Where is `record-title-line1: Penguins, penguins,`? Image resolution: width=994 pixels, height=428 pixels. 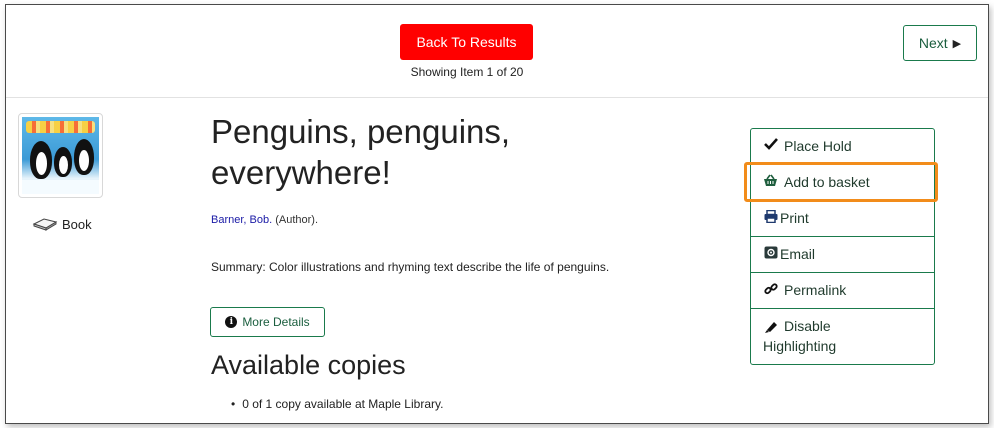
record-title-line1: Penguins, penguins, is located at coordinates (361, 131).